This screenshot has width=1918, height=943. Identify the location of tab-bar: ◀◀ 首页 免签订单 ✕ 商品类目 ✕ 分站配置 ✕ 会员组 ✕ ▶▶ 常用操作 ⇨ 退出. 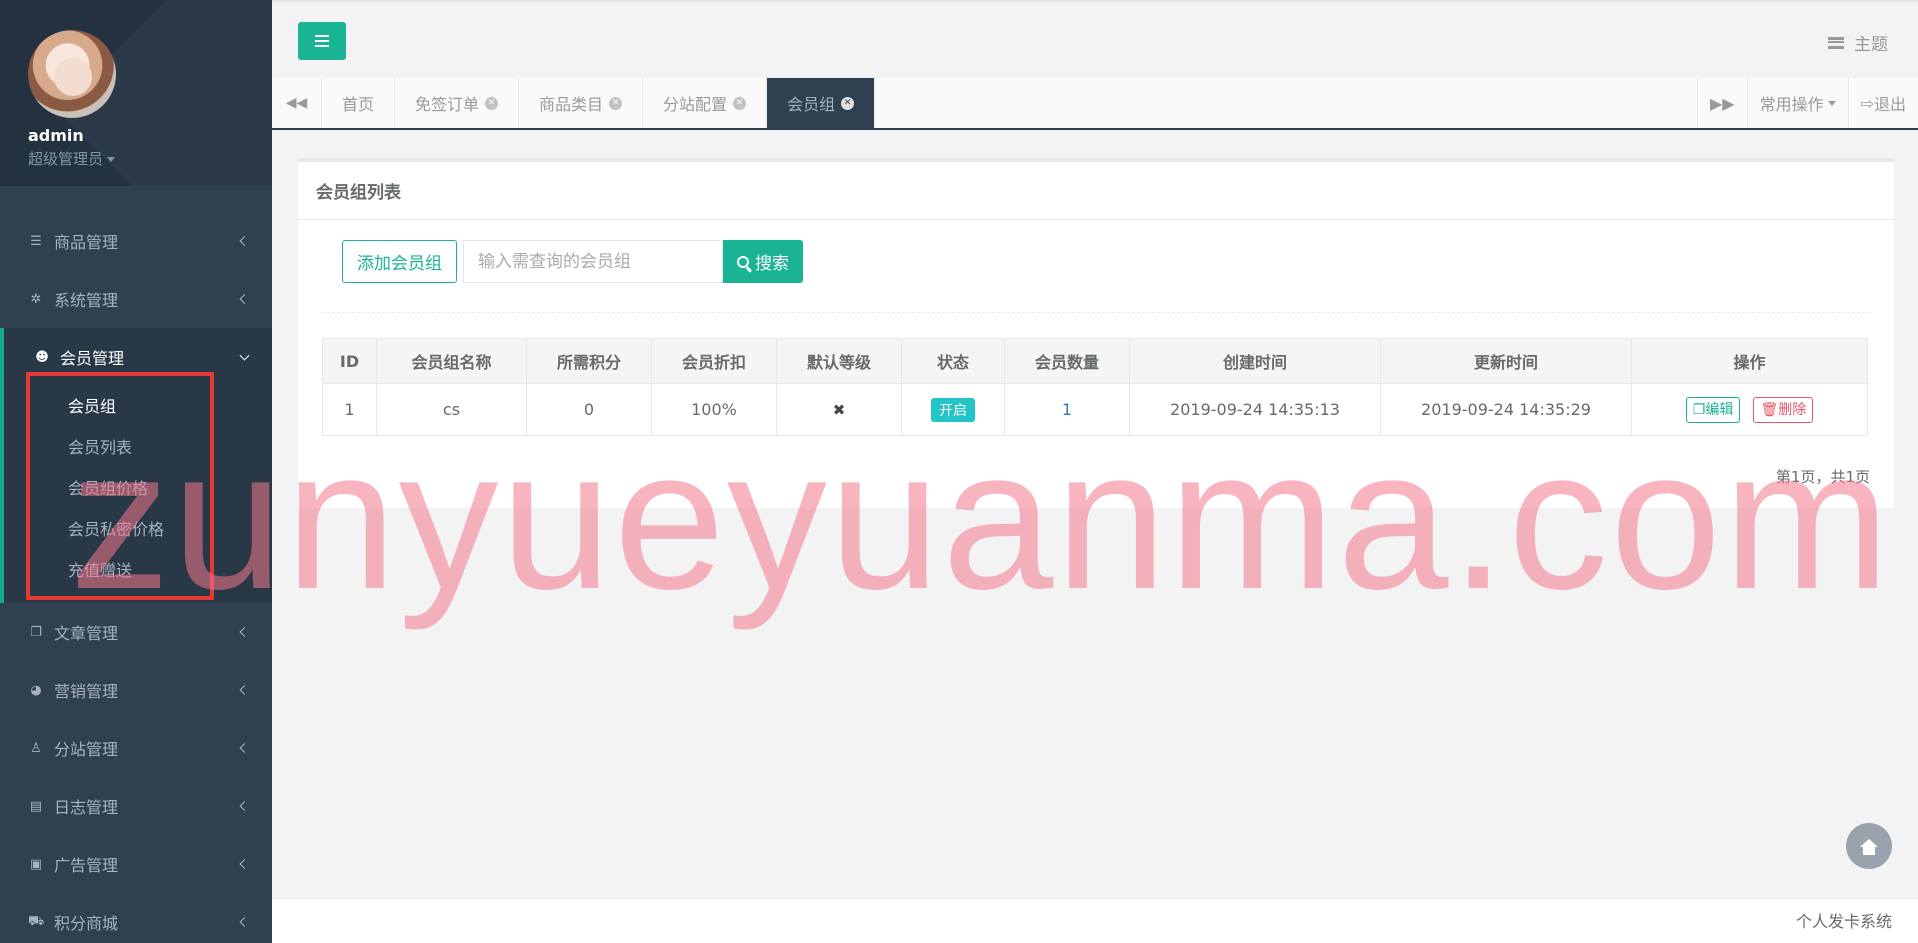
(1095, 104).